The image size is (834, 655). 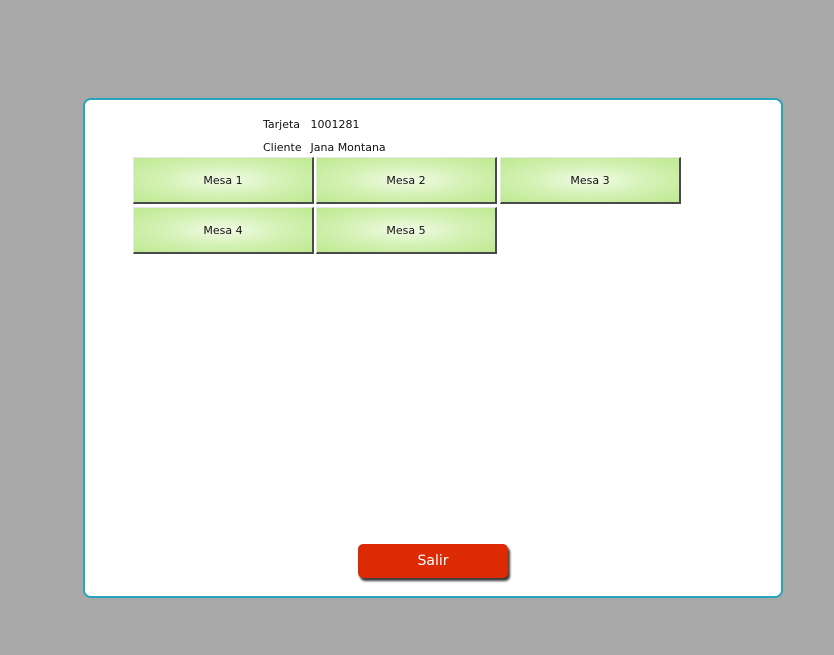 I want to click on table-button-2: Mesa 2, so click(x=406, y=180).